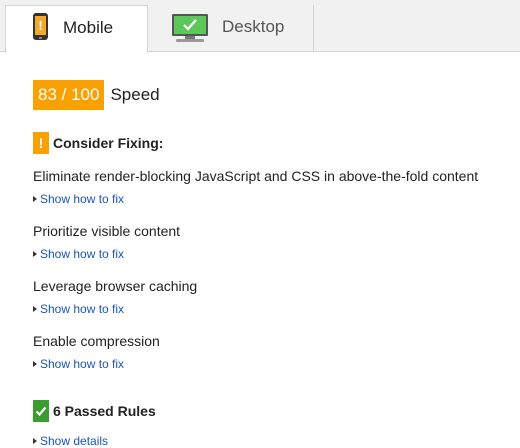  I want to click on tab-desktop: Desktop, so click(231, 28).